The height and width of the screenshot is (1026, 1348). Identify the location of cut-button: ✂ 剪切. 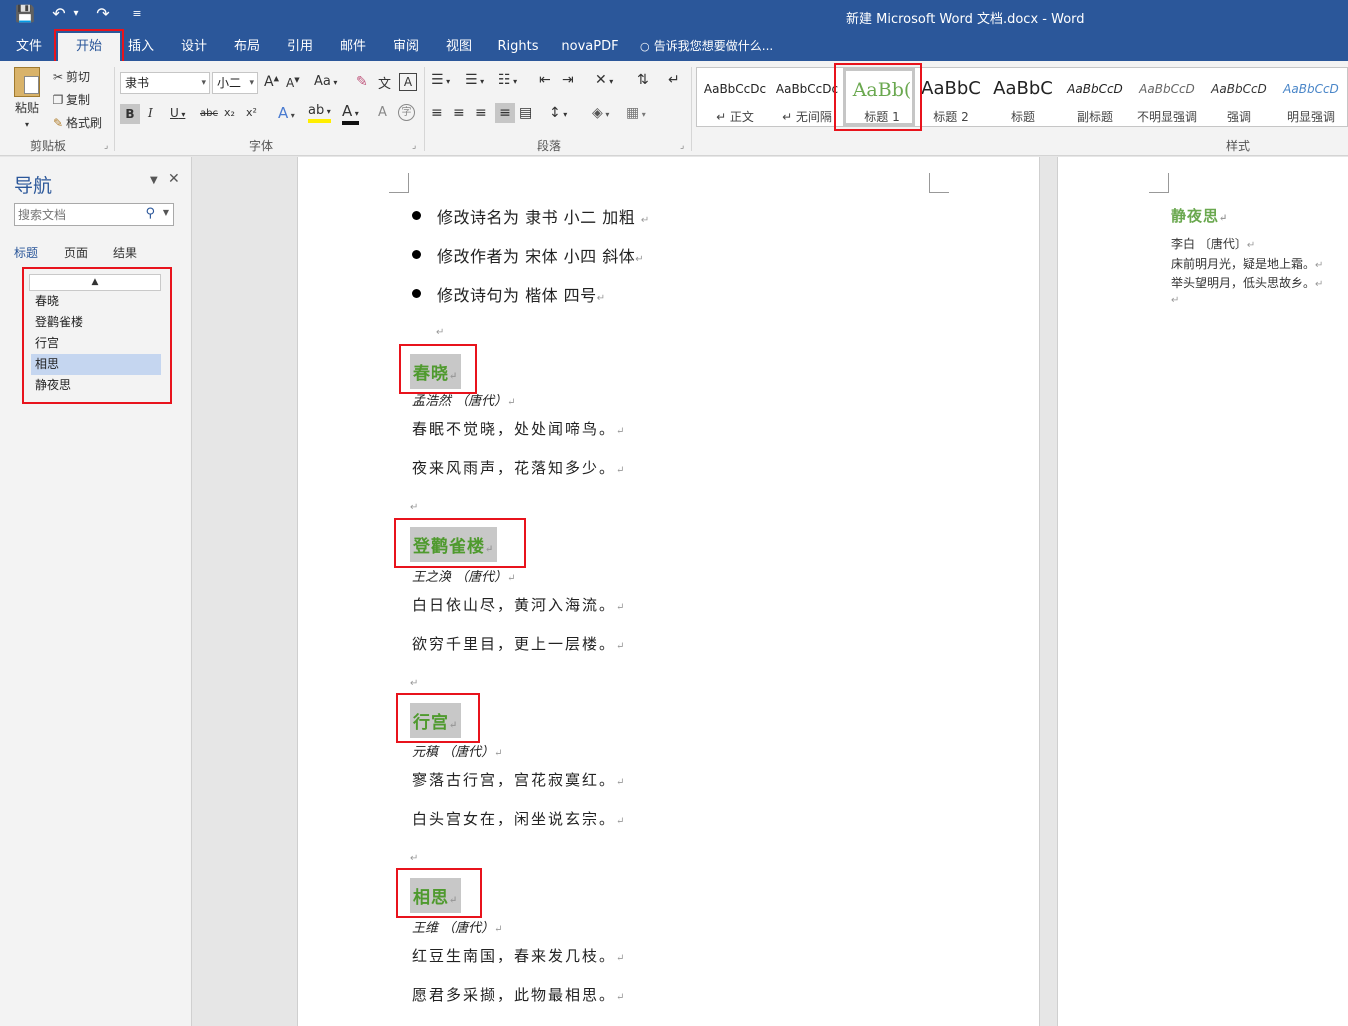
(70, 76).